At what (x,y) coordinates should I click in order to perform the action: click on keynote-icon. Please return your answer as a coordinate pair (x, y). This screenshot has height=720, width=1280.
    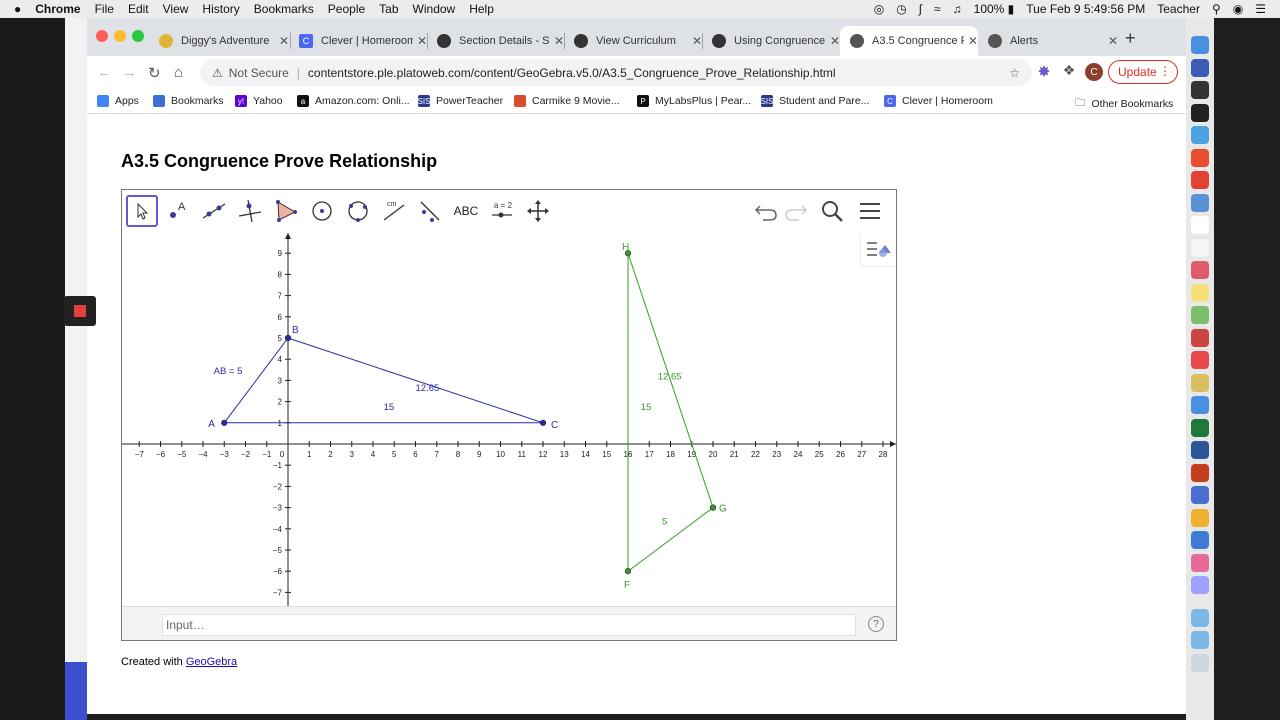
    Looking at the image, I should click on (1200, 495).